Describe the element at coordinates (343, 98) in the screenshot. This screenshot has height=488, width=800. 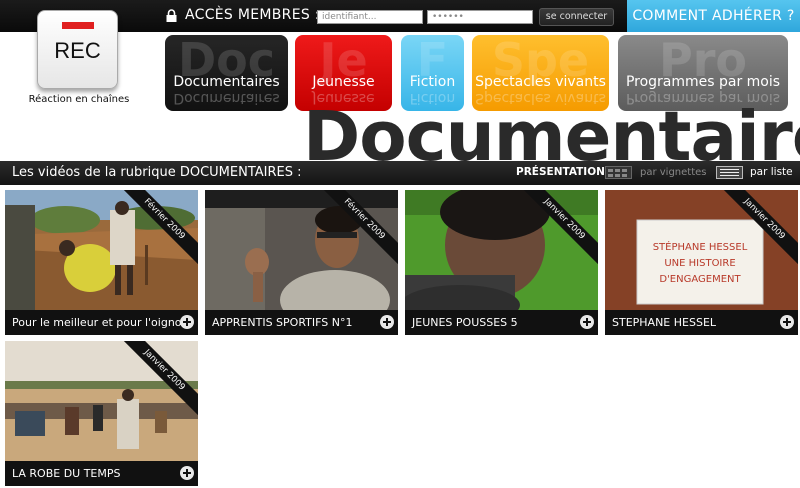
I see `nav-label-reflection: Jeunesse` at that location.